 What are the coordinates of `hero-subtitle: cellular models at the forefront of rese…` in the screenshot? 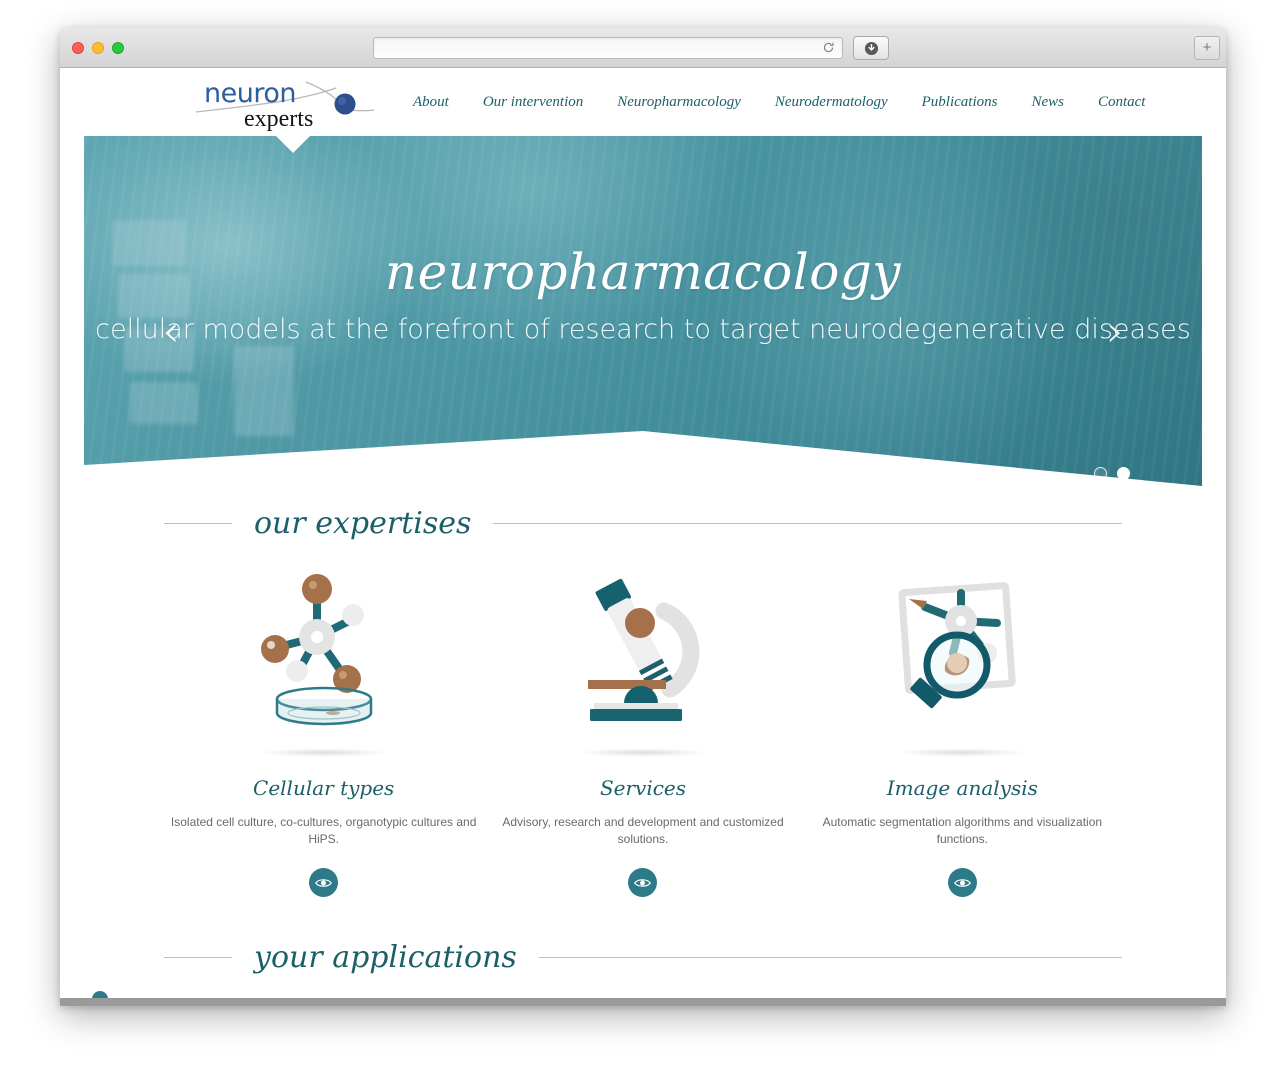 It's located at (643, 329).